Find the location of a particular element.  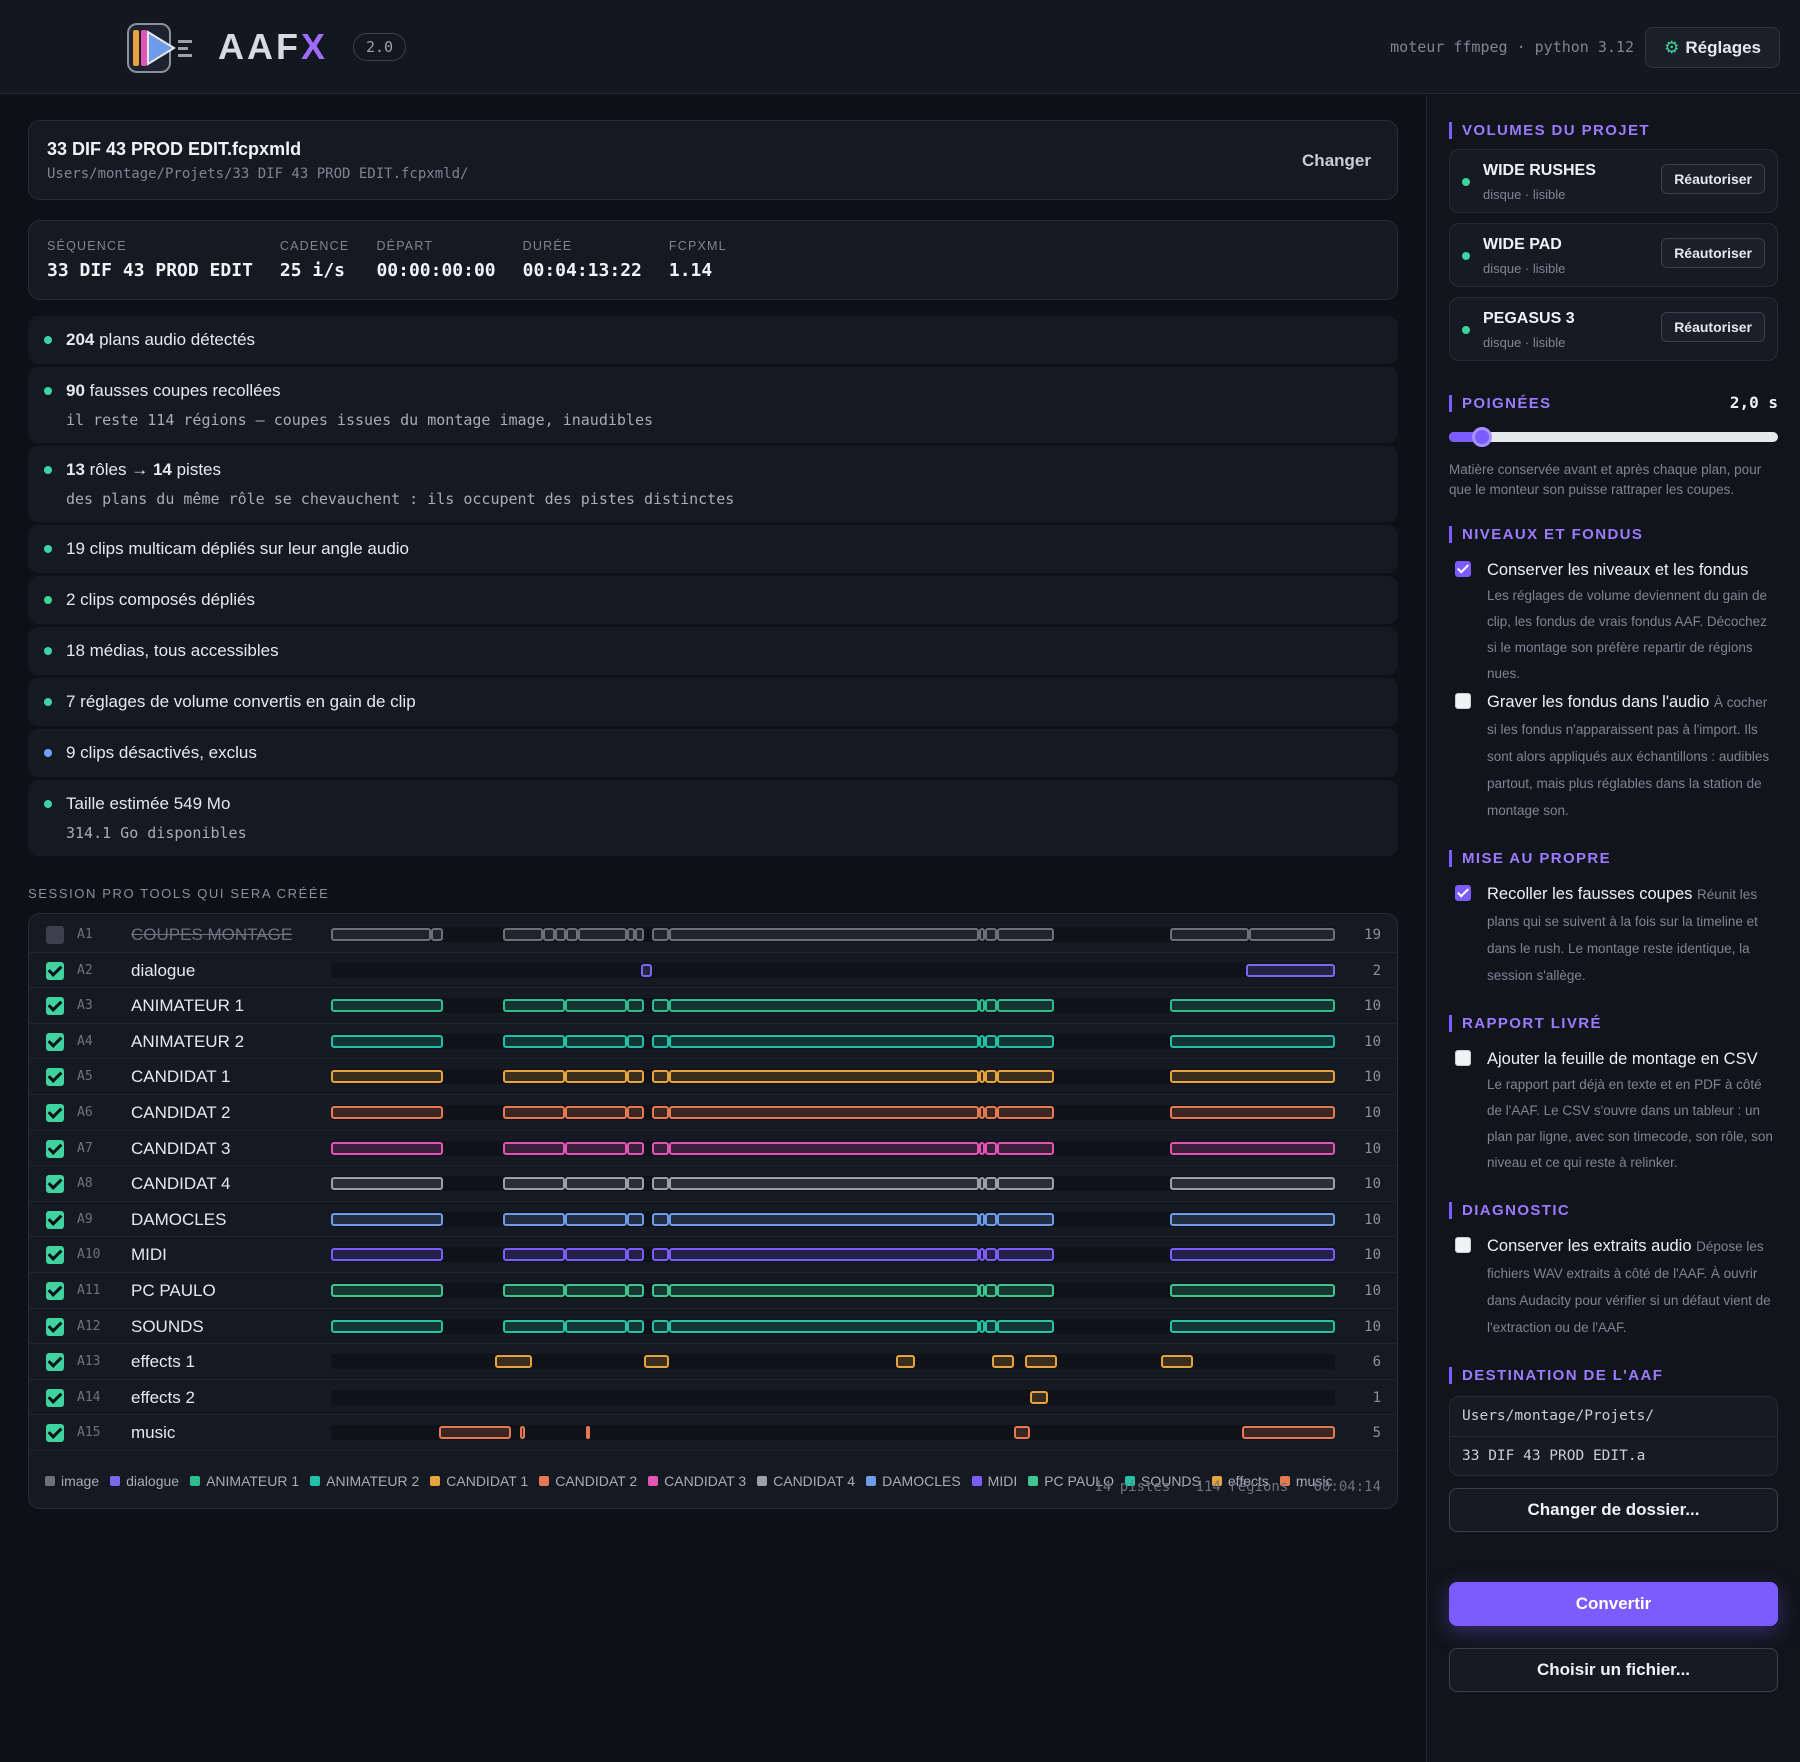

check-text: Taille estimée 549 Mo is located at coordinates (723, 804).